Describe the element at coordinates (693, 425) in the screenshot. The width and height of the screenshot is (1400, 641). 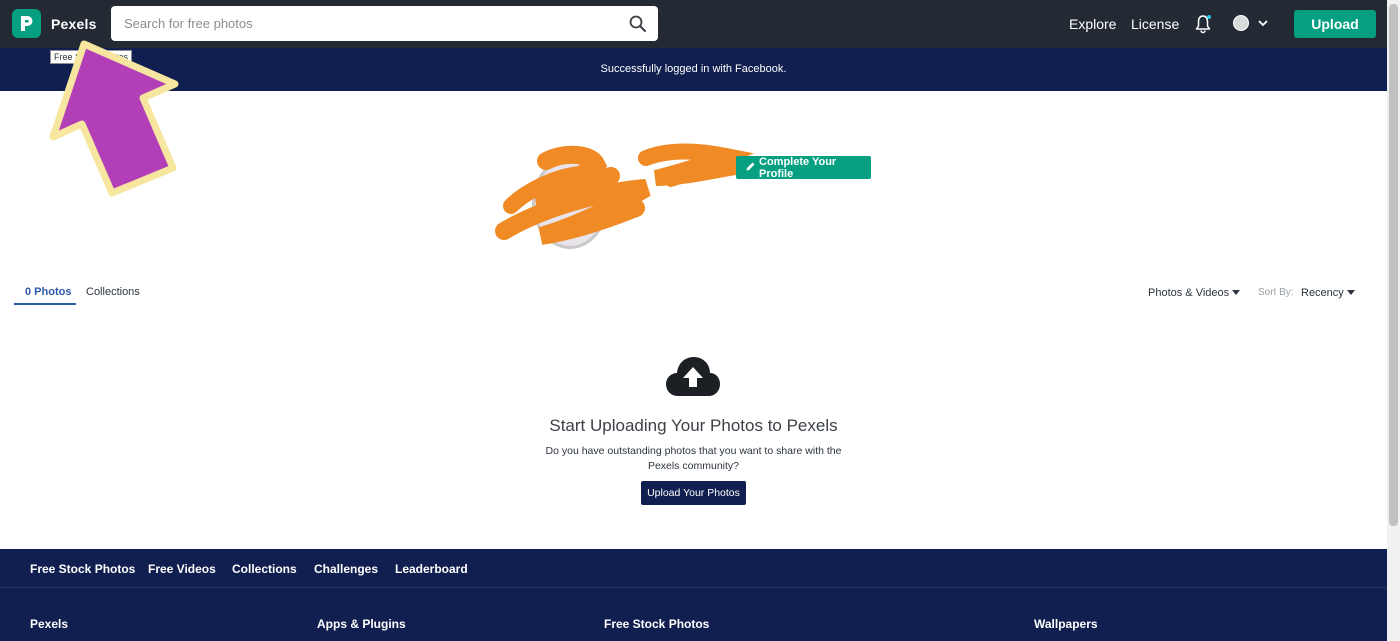
I see `empty-state-title: Start Uploading Your Photos to Pexels` at that location.